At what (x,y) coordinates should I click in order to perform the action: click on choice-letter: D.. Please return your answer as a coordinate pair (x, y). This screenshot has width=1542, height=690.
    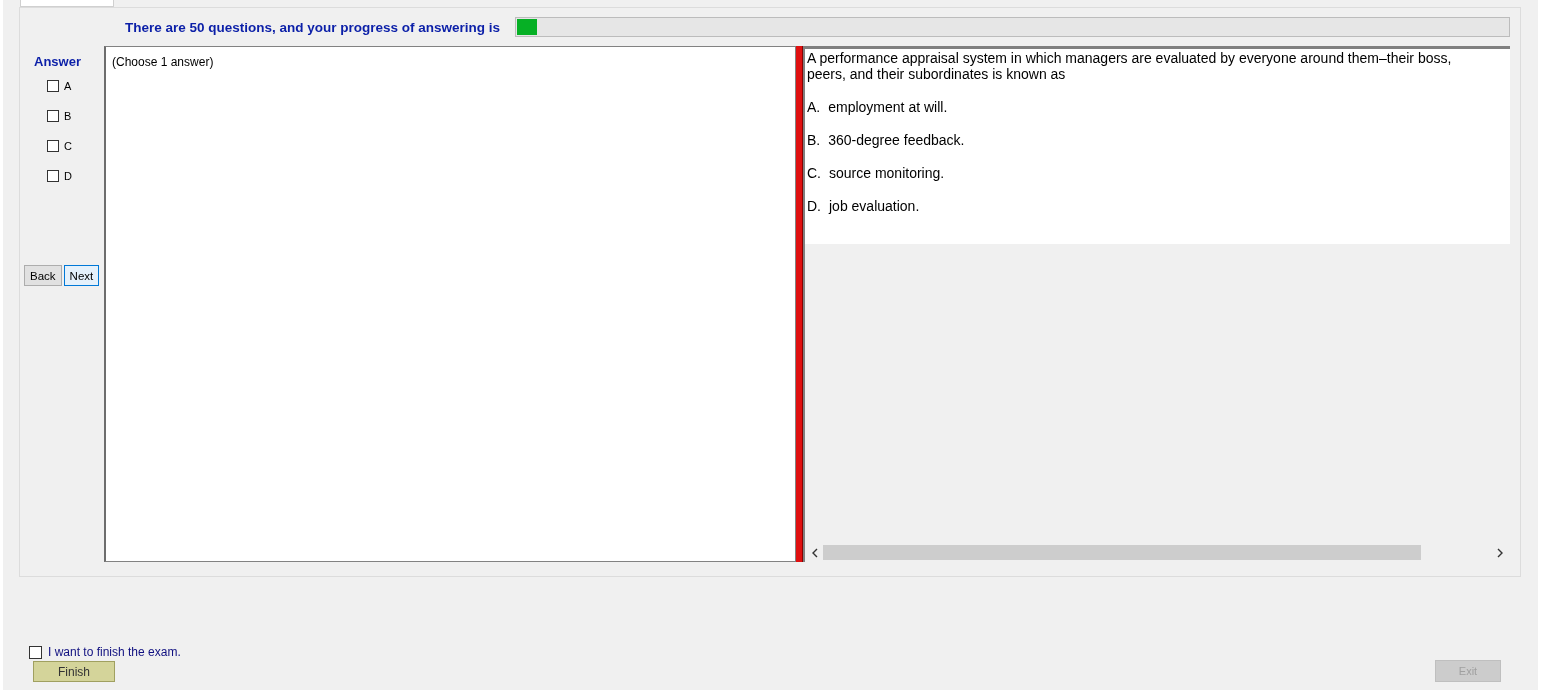
    Looking at the image, I should click on (814, 206).